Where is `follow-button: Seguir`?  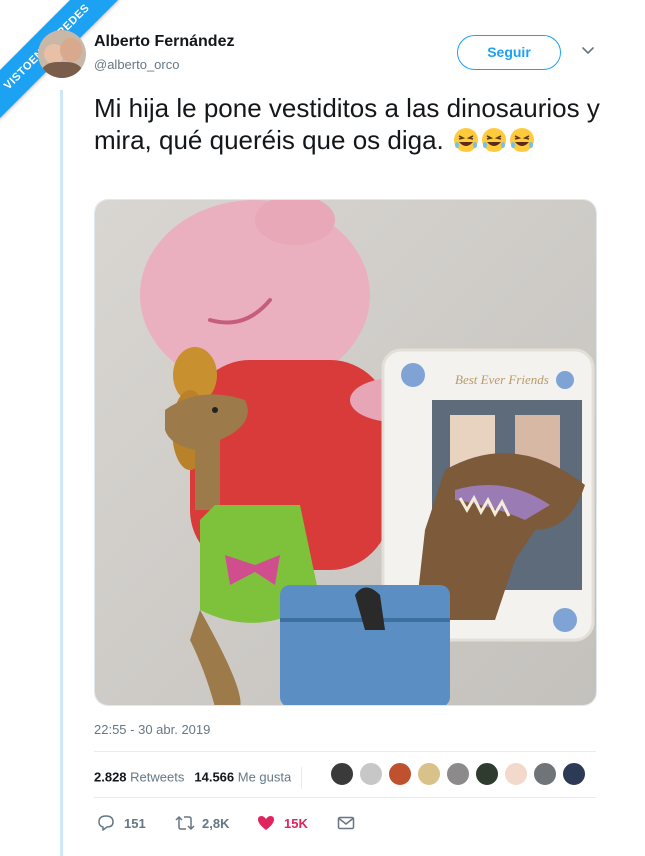
follow-button: Seguir is located at coordinates (509, 52).